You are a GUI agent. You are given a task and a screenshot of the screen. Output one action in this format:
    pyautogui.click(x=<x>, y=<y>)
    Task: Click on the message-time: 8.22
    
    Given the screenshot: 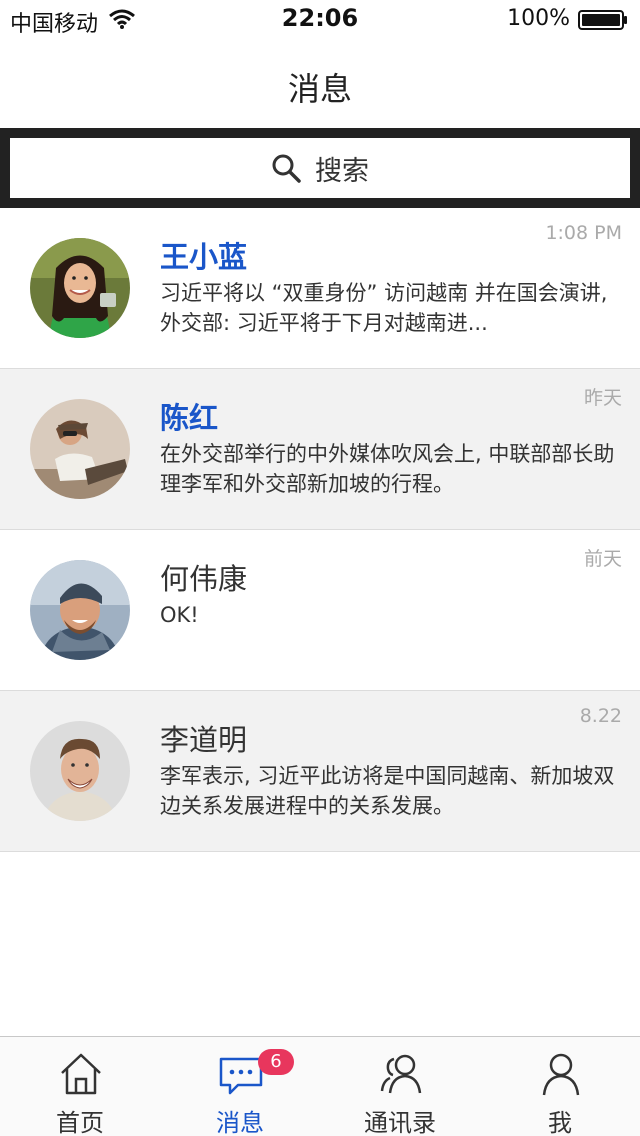 What is the action you would take?
    pyautogui.click(x=600, y=716)
    